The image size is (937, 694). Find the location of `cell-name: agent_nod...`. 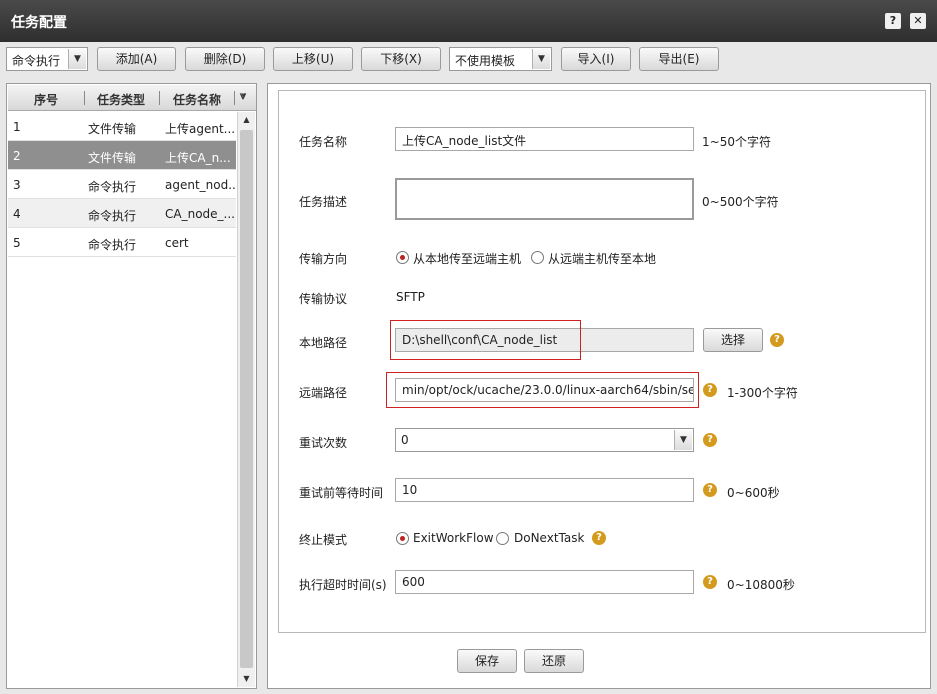

cell-name: agent_nod... is located at coordinates (200, 185).